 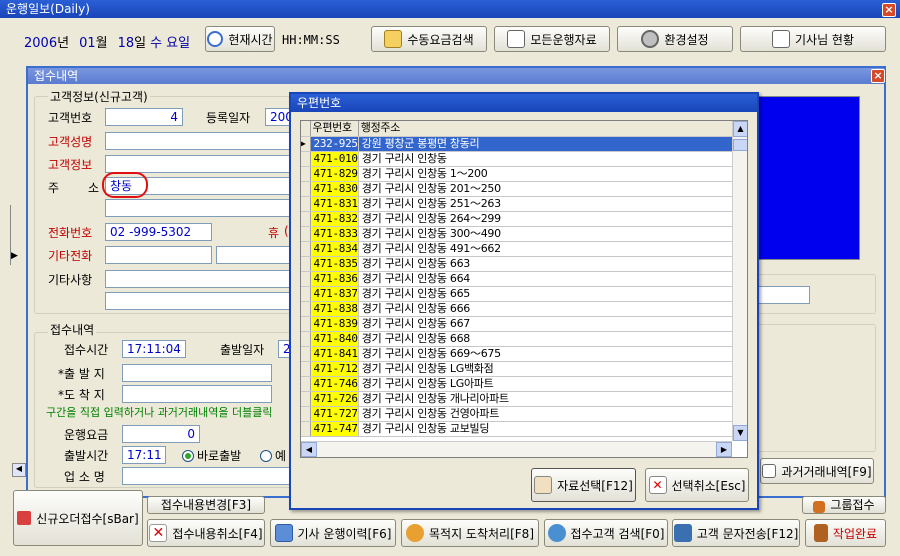 I want to click on address-cell: 경기 구리시 인창동, so click(x=545, y=159).